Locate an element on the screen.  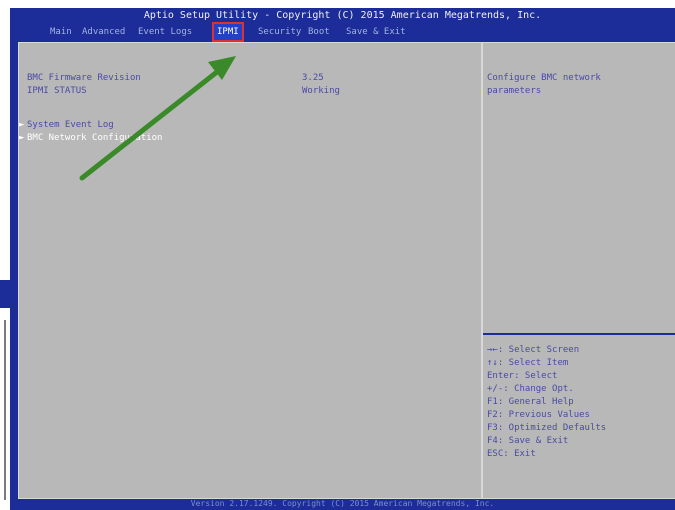
key-hint: F3: Optimized Defaults is located at coordinates (547, 428).